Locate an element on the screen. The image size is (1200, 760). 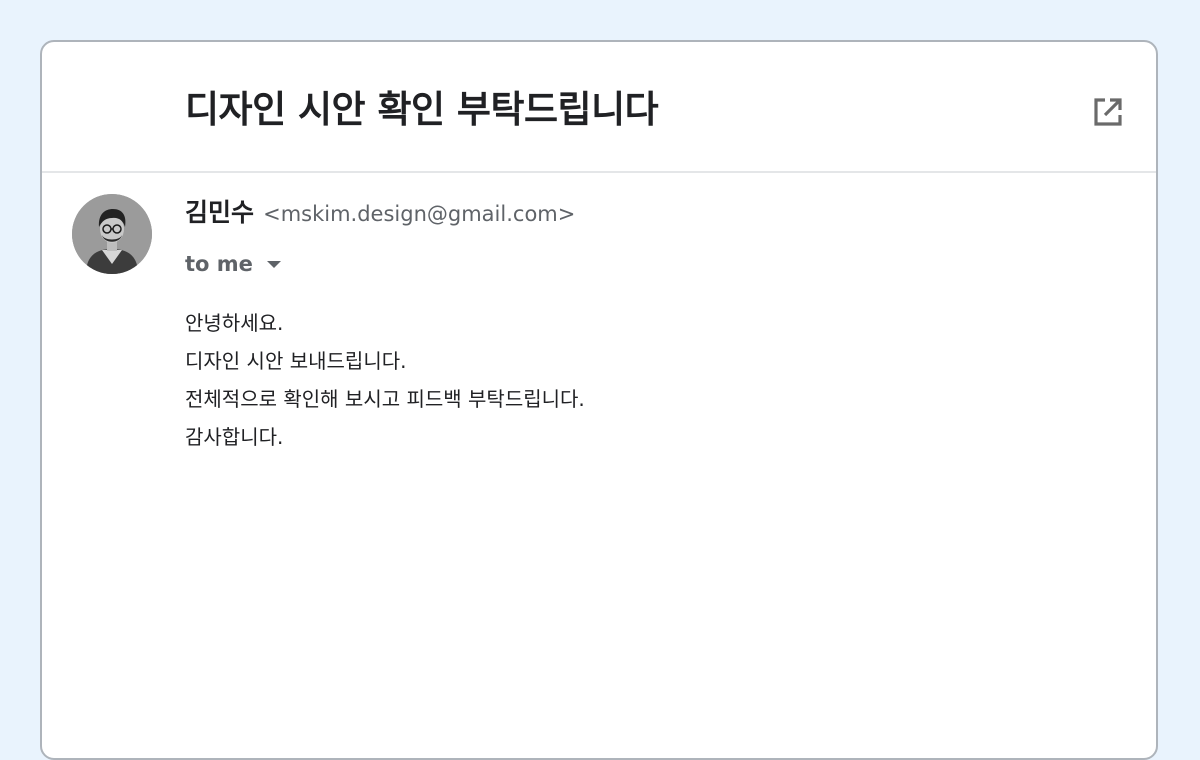
open-in-new-window-icon is located at coordinates (1108, 112).